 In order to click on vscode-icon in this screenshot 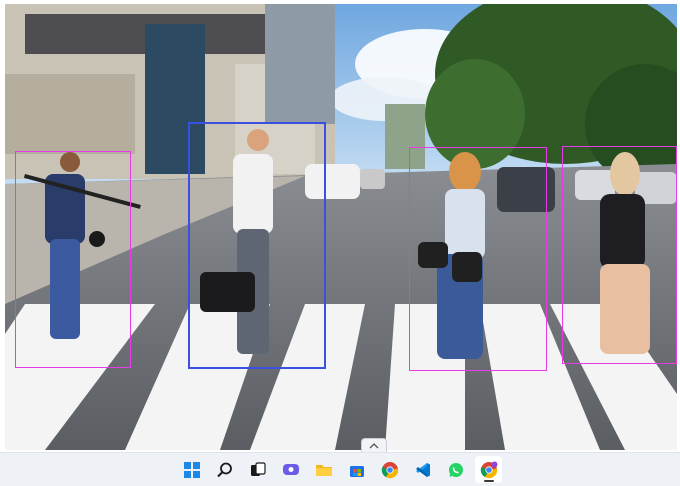, I will do `click(422, 469)`.